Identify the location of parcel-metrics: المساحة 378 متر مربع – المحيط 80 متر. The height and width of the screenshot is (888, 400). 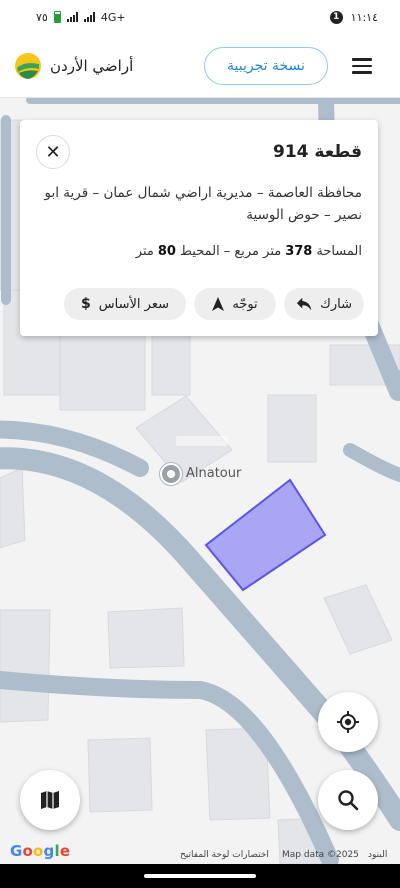
(249, 251).